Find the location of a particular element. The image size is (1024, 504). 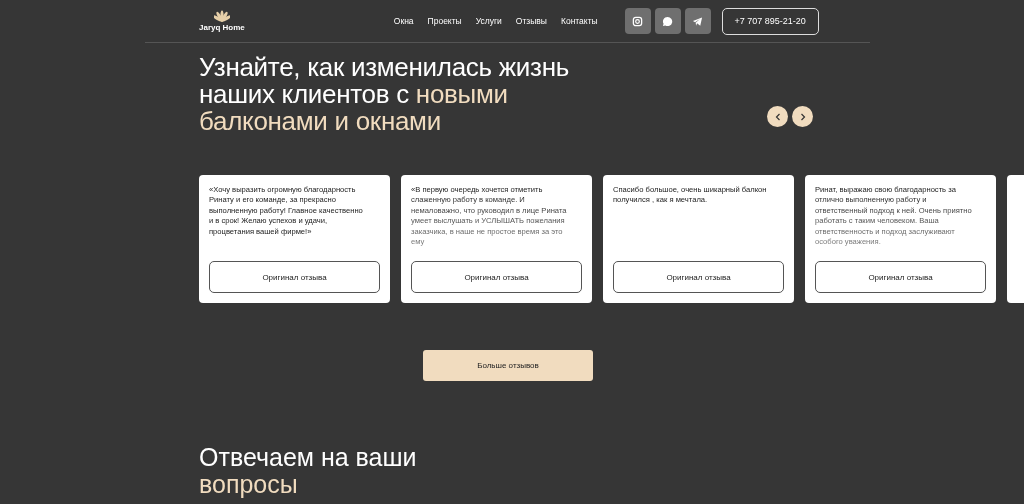

whatsapp-button is located at coordinates (667, 21).